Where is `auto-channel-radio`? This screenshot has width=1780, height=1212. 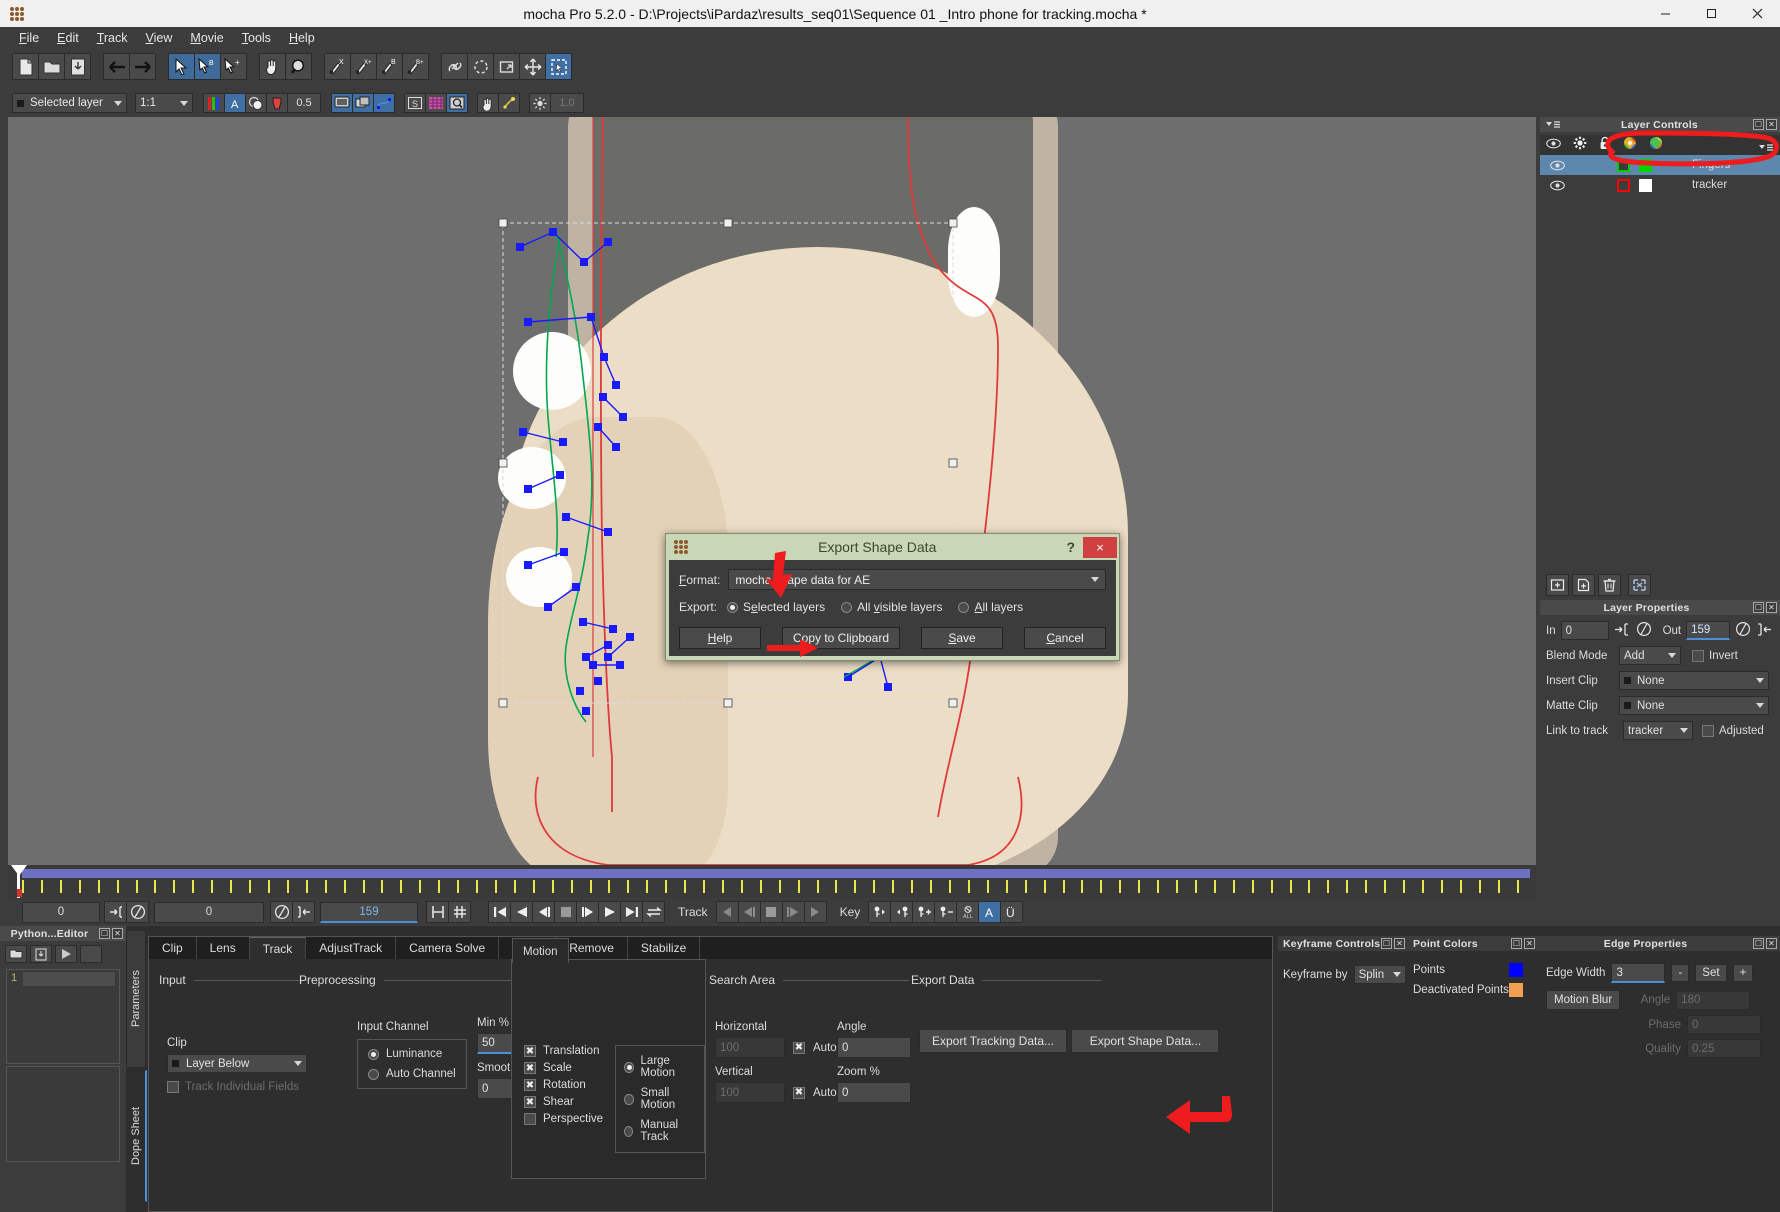 auto-channel-radio is located at coordinates (373, 1074).